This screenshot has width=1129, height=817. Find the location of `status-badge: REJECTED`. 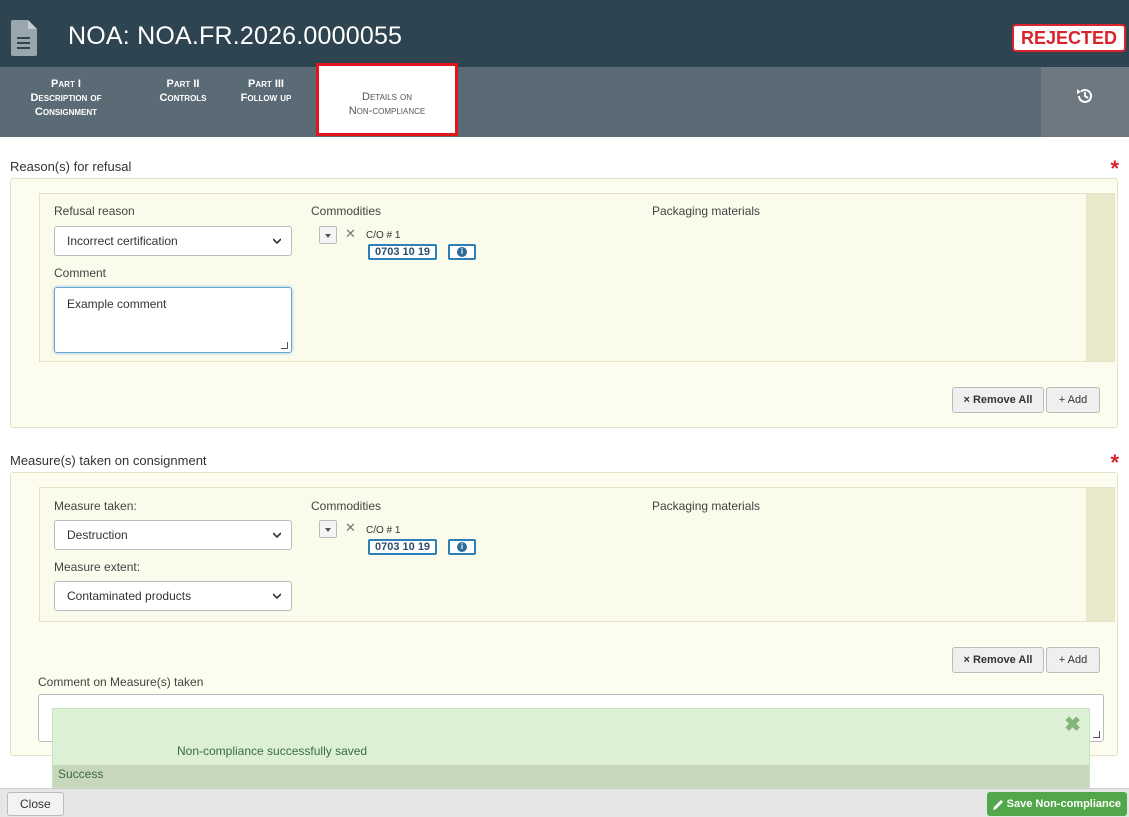

status-badge: REJECTED is located at coordinates (1068, 38).